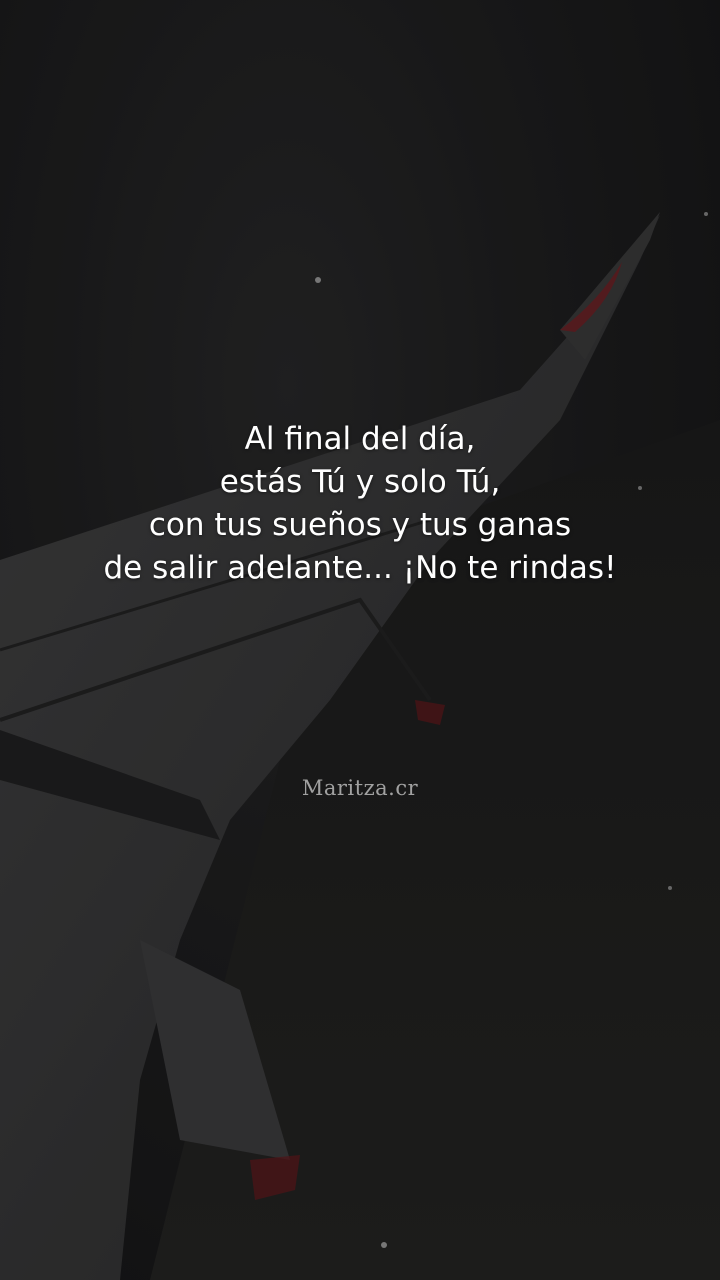  Describe the element at coordinates (360, 439) in the screenshot. I see `quote-line: Al final del día,` at that location.